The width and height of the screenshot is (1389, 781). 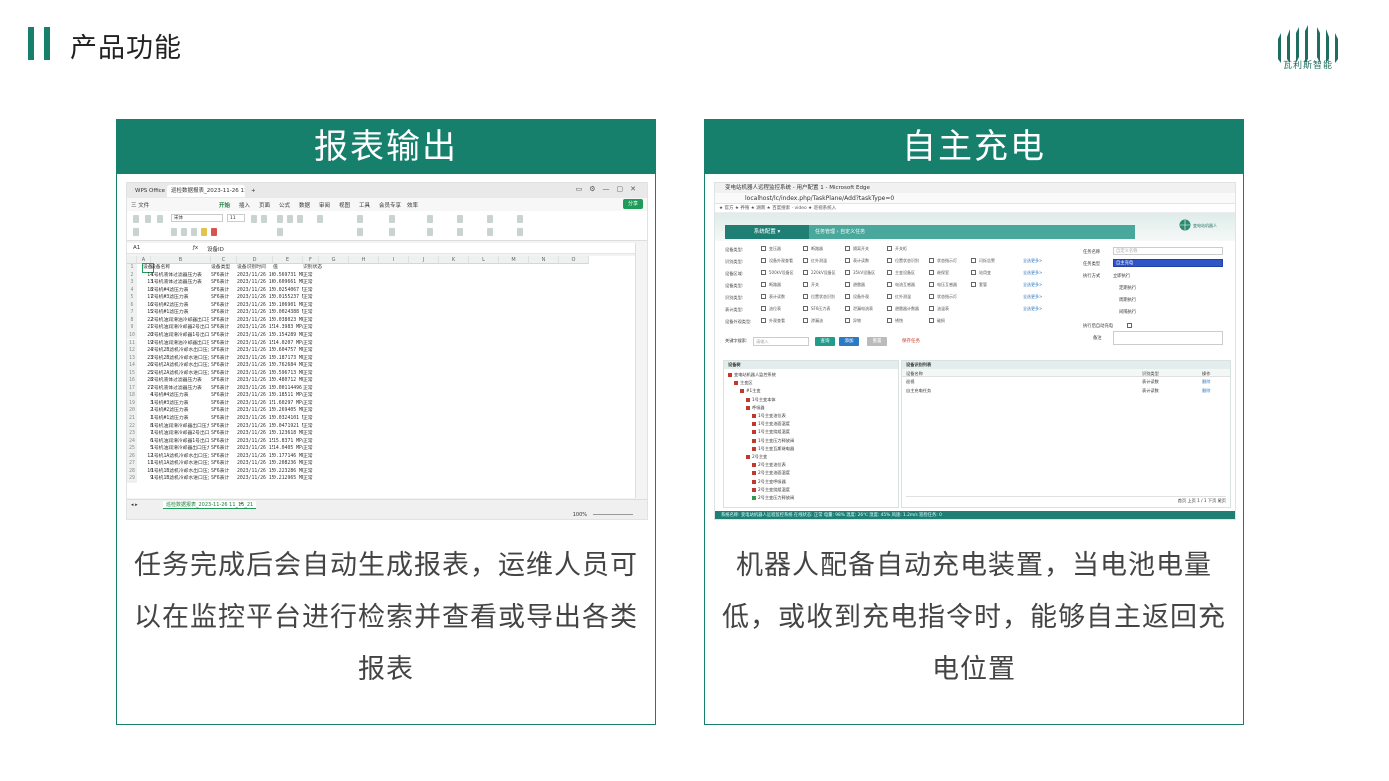 What do you see at coordinates (132, 426) in the screenshot?
I see `row-number: 22` at bounding box center [132, 426].